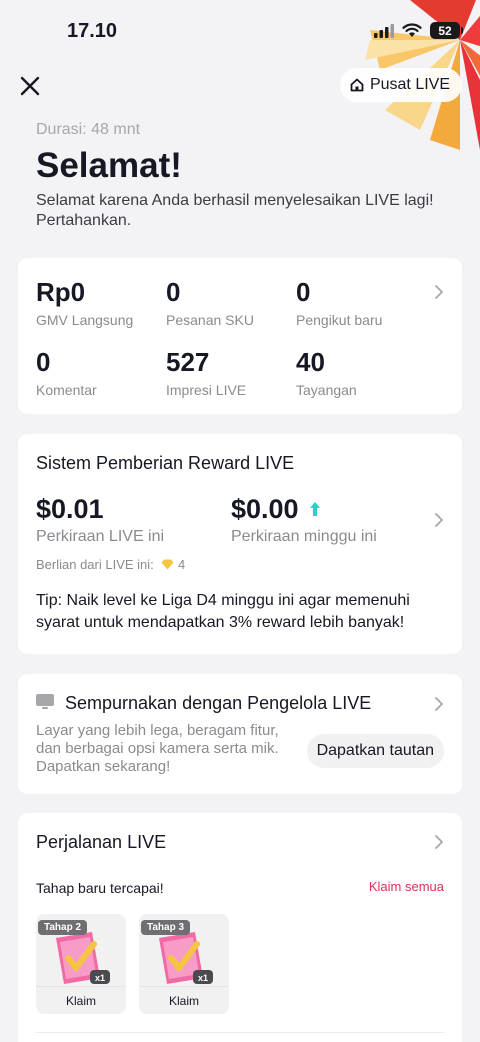 The width and height of the screenshot is (480, 1042). I want to click on pusat-live-button: Pusat LIVE, so click(400, 85).